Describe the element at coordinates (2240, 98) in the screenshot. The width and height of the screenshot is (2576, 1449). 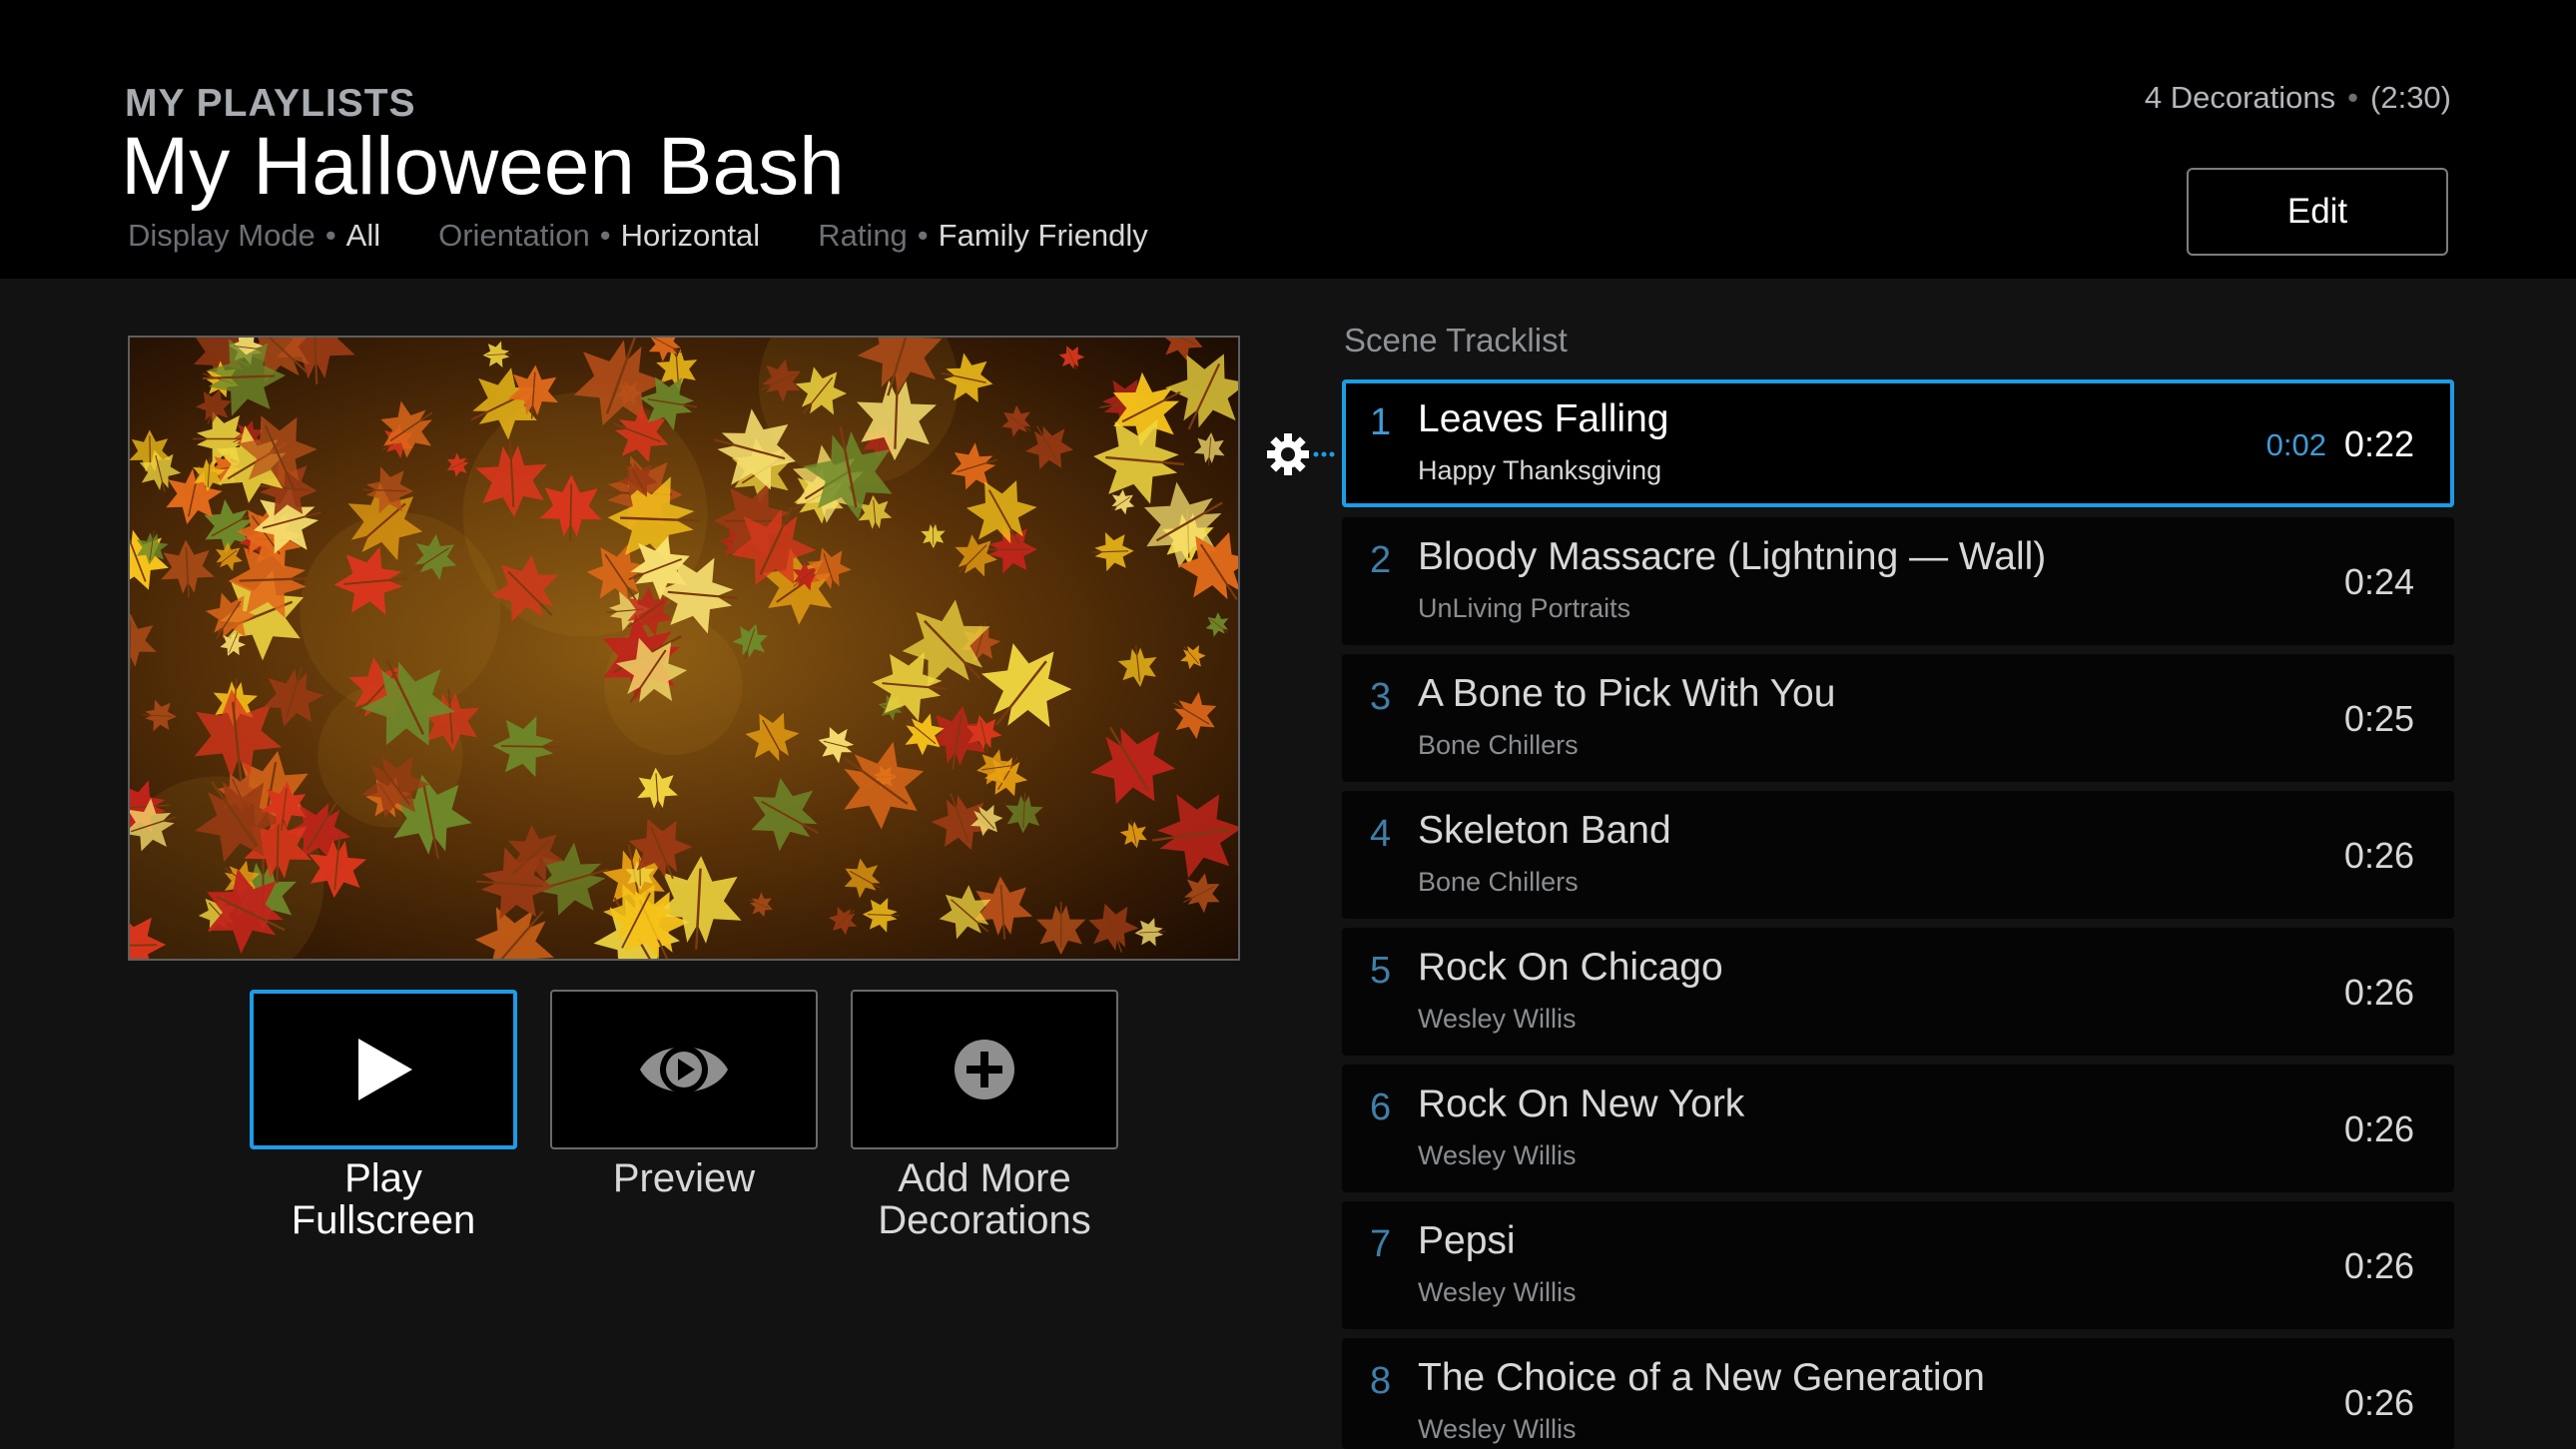
I see `decorations-count: 4 Decorations` at that location.